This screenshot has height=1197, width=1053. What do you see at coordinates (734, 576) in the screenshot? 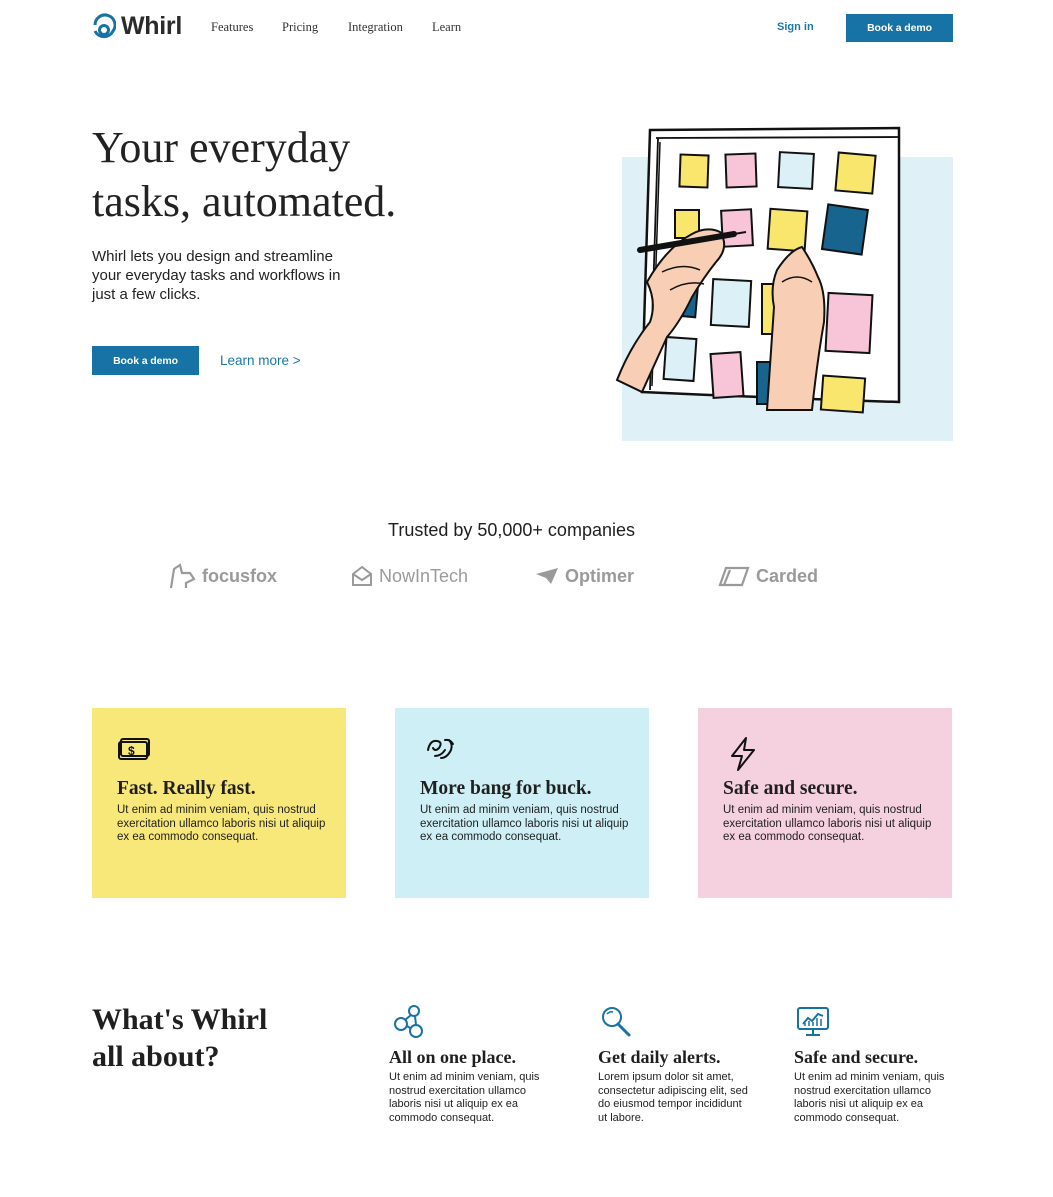
I see `cards-icon` at bounding box center [734, 576].